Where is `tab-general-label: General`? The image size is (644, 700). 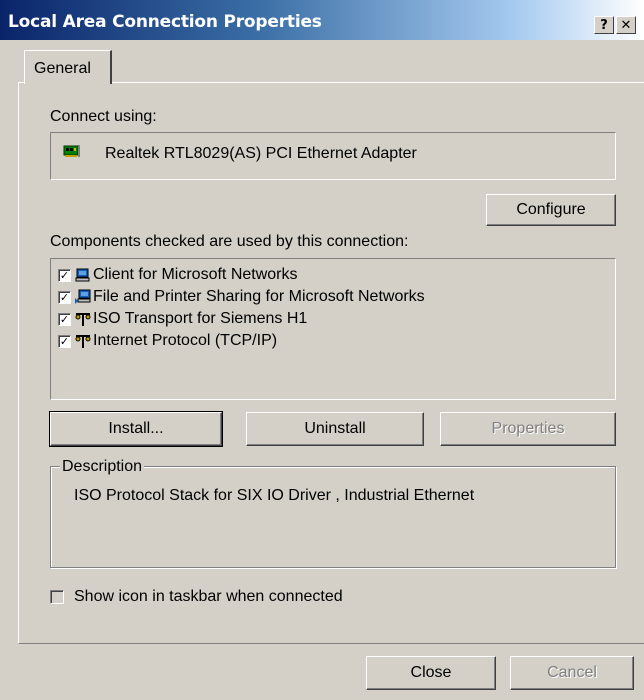 tab-general-label: General is located at coordinates (62, 68).